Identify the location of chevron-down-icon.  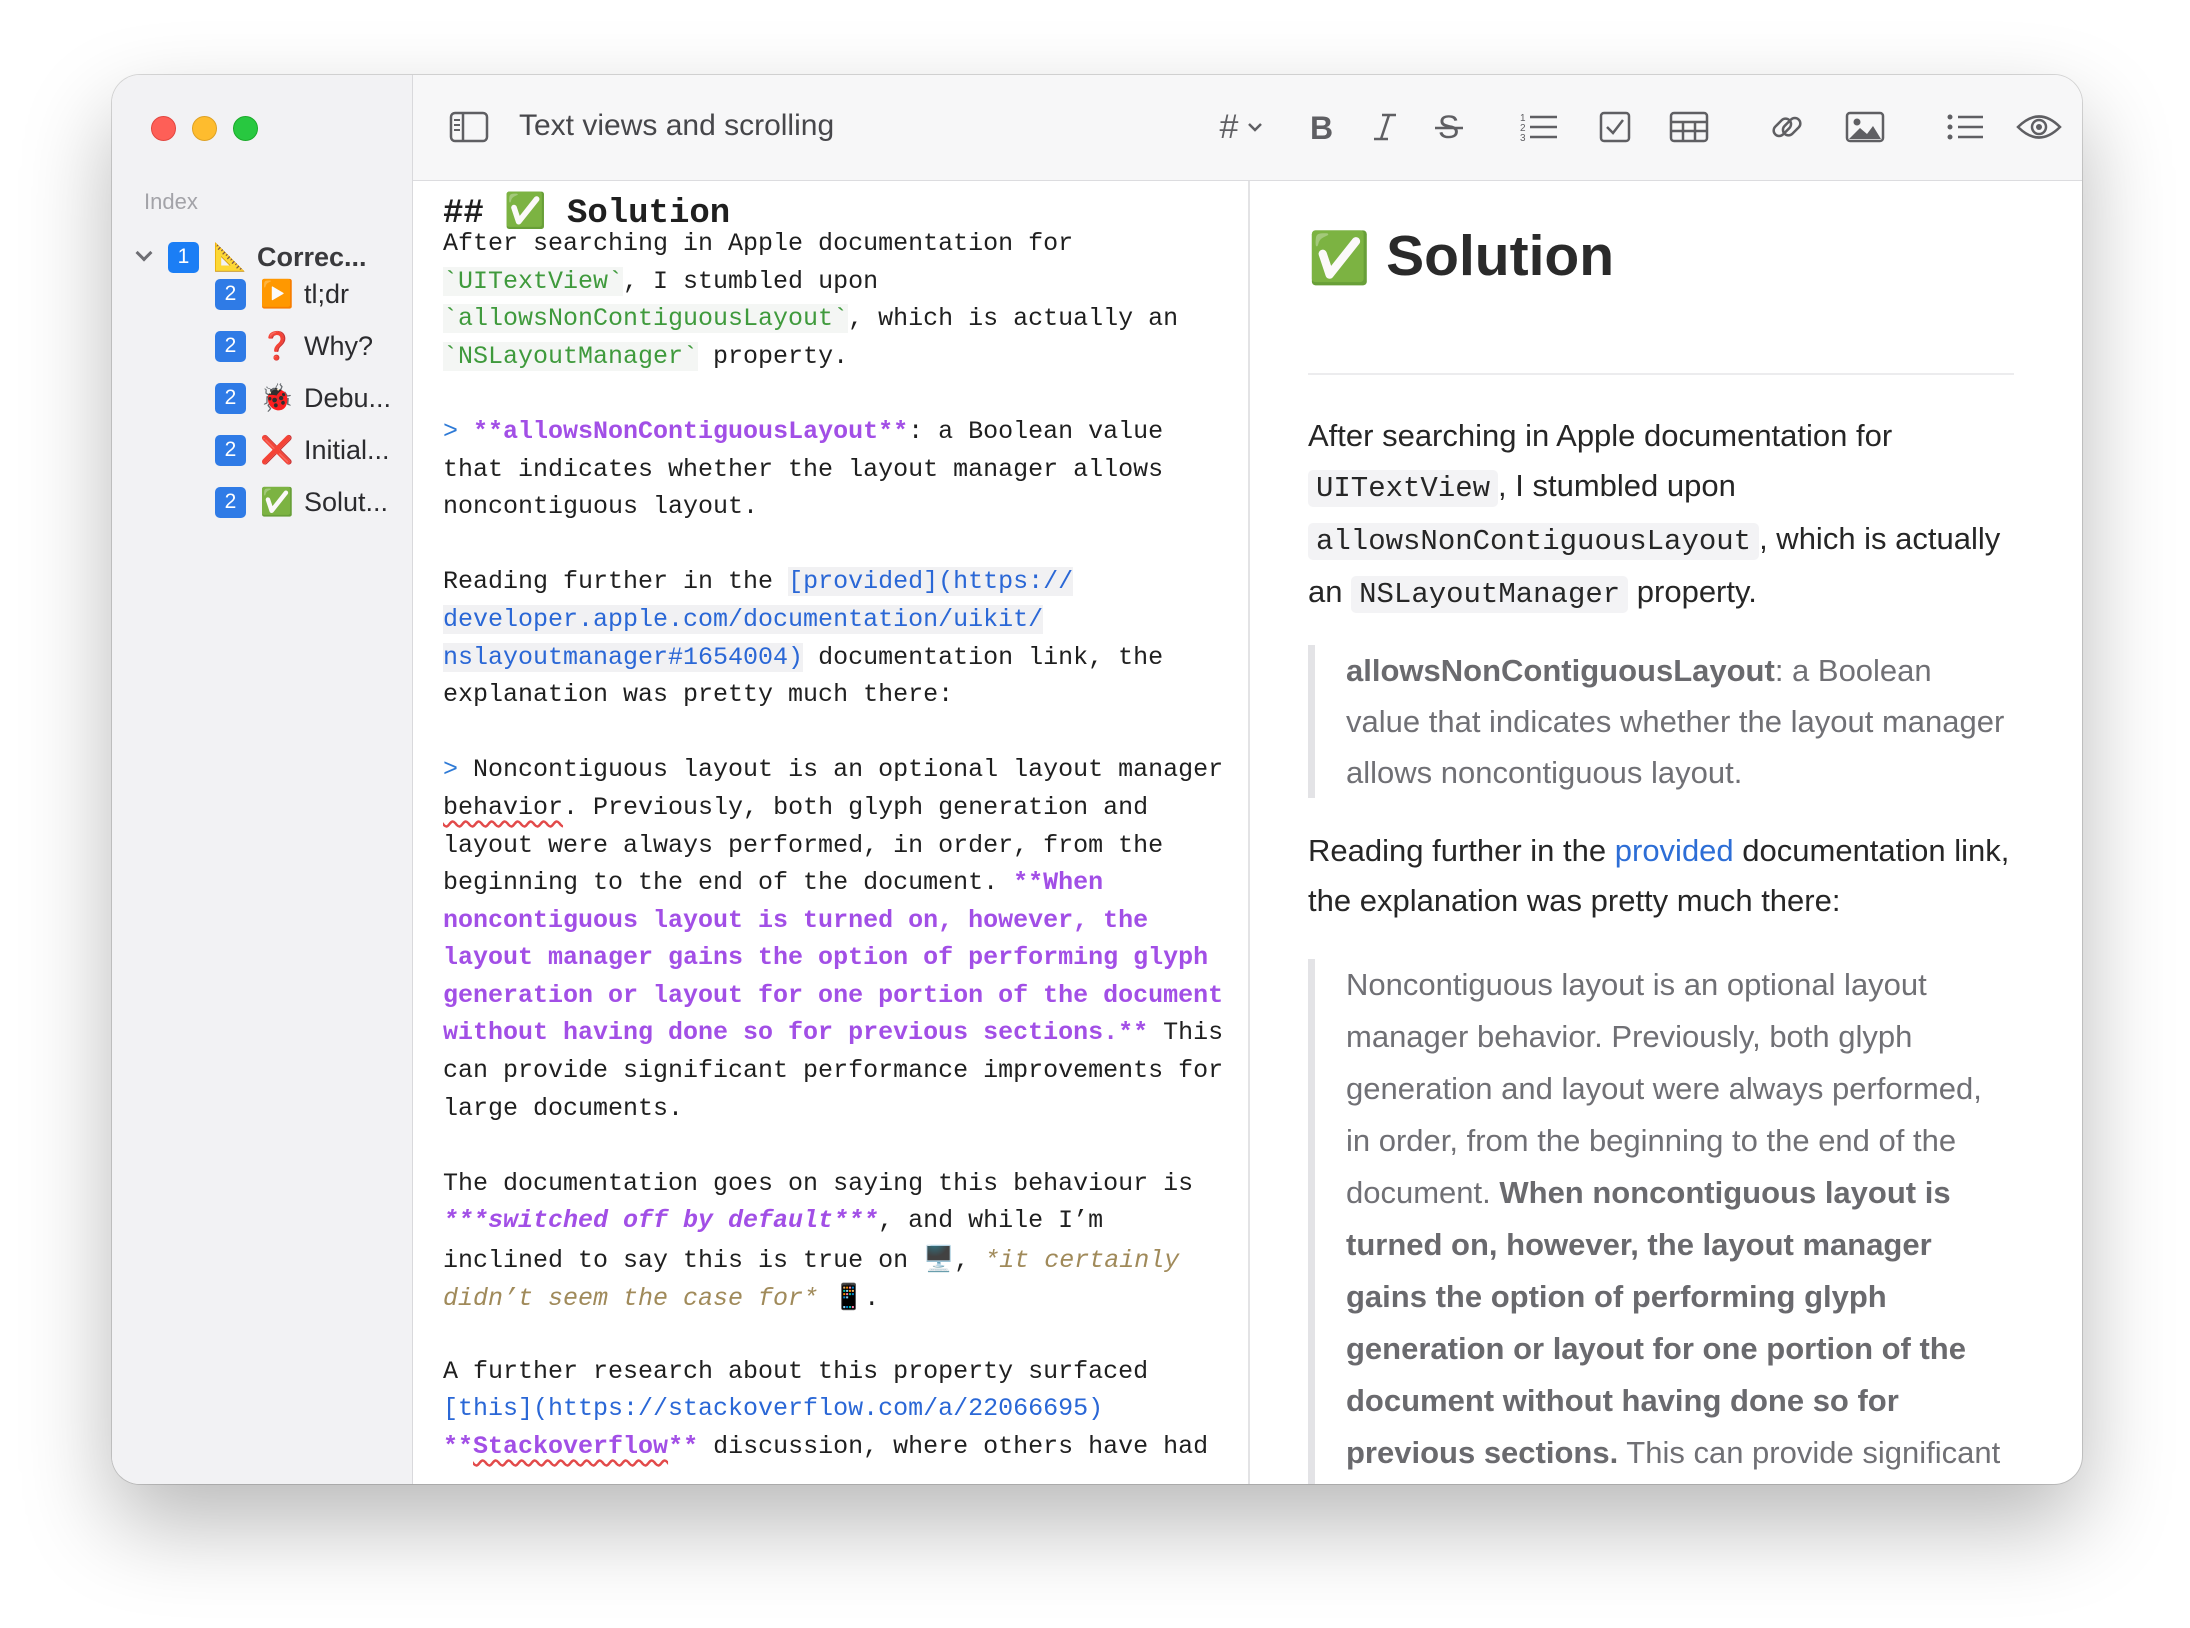
(144, 253).